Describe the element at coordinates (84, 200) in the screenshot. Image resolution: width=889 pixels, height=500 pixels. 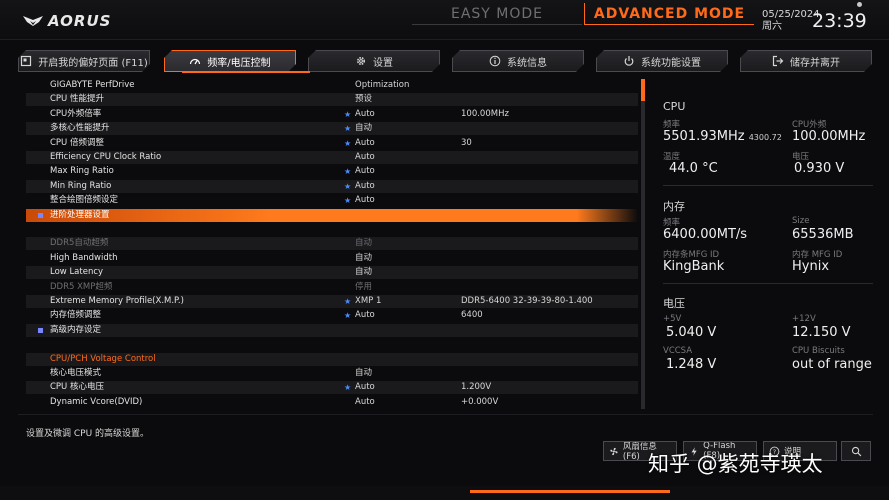
I see `setting-name: 整合绘图倍频设定` at that location.